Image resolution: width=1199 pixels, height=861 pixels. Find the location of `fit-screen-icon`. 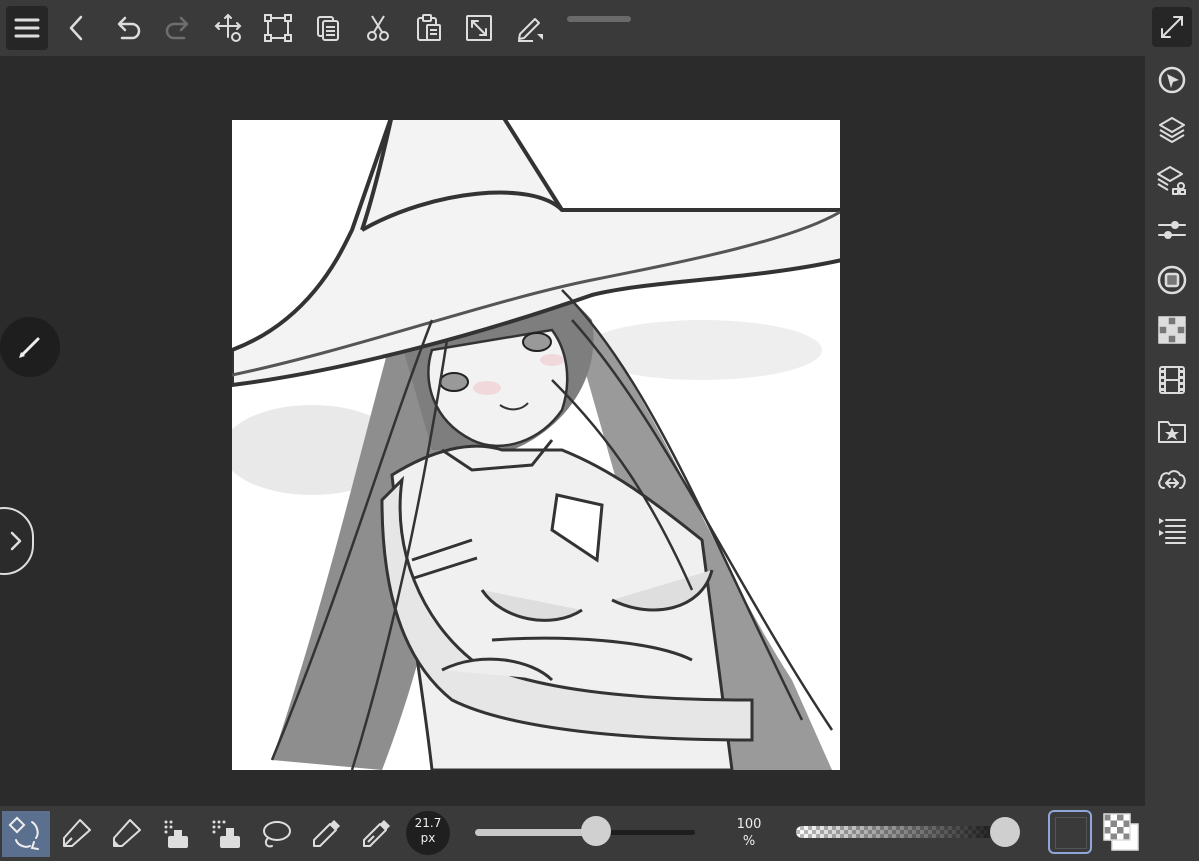

fit-screen-icon is located at coordinates (479, 28).